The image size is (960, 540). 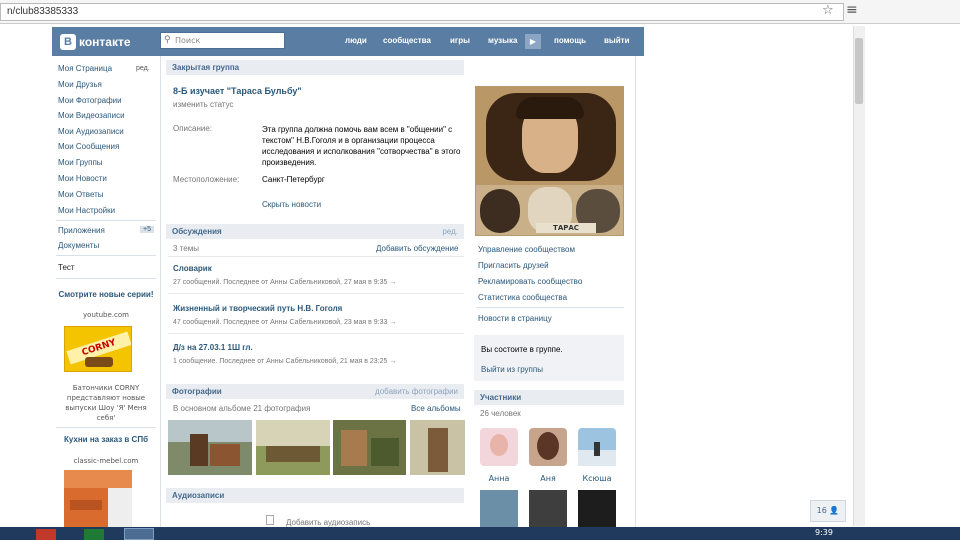 What do you see at coordinates (90, 100) in the screenshot?
I see `menu-my-photos: Мои Фотографии` at bounding box center [90, 100].